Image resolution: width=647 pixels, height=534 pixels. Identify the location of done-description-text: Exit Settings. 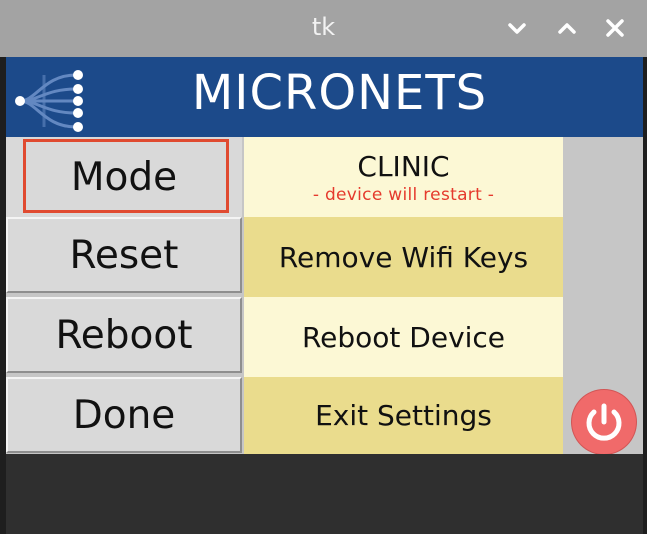
(403, 415).